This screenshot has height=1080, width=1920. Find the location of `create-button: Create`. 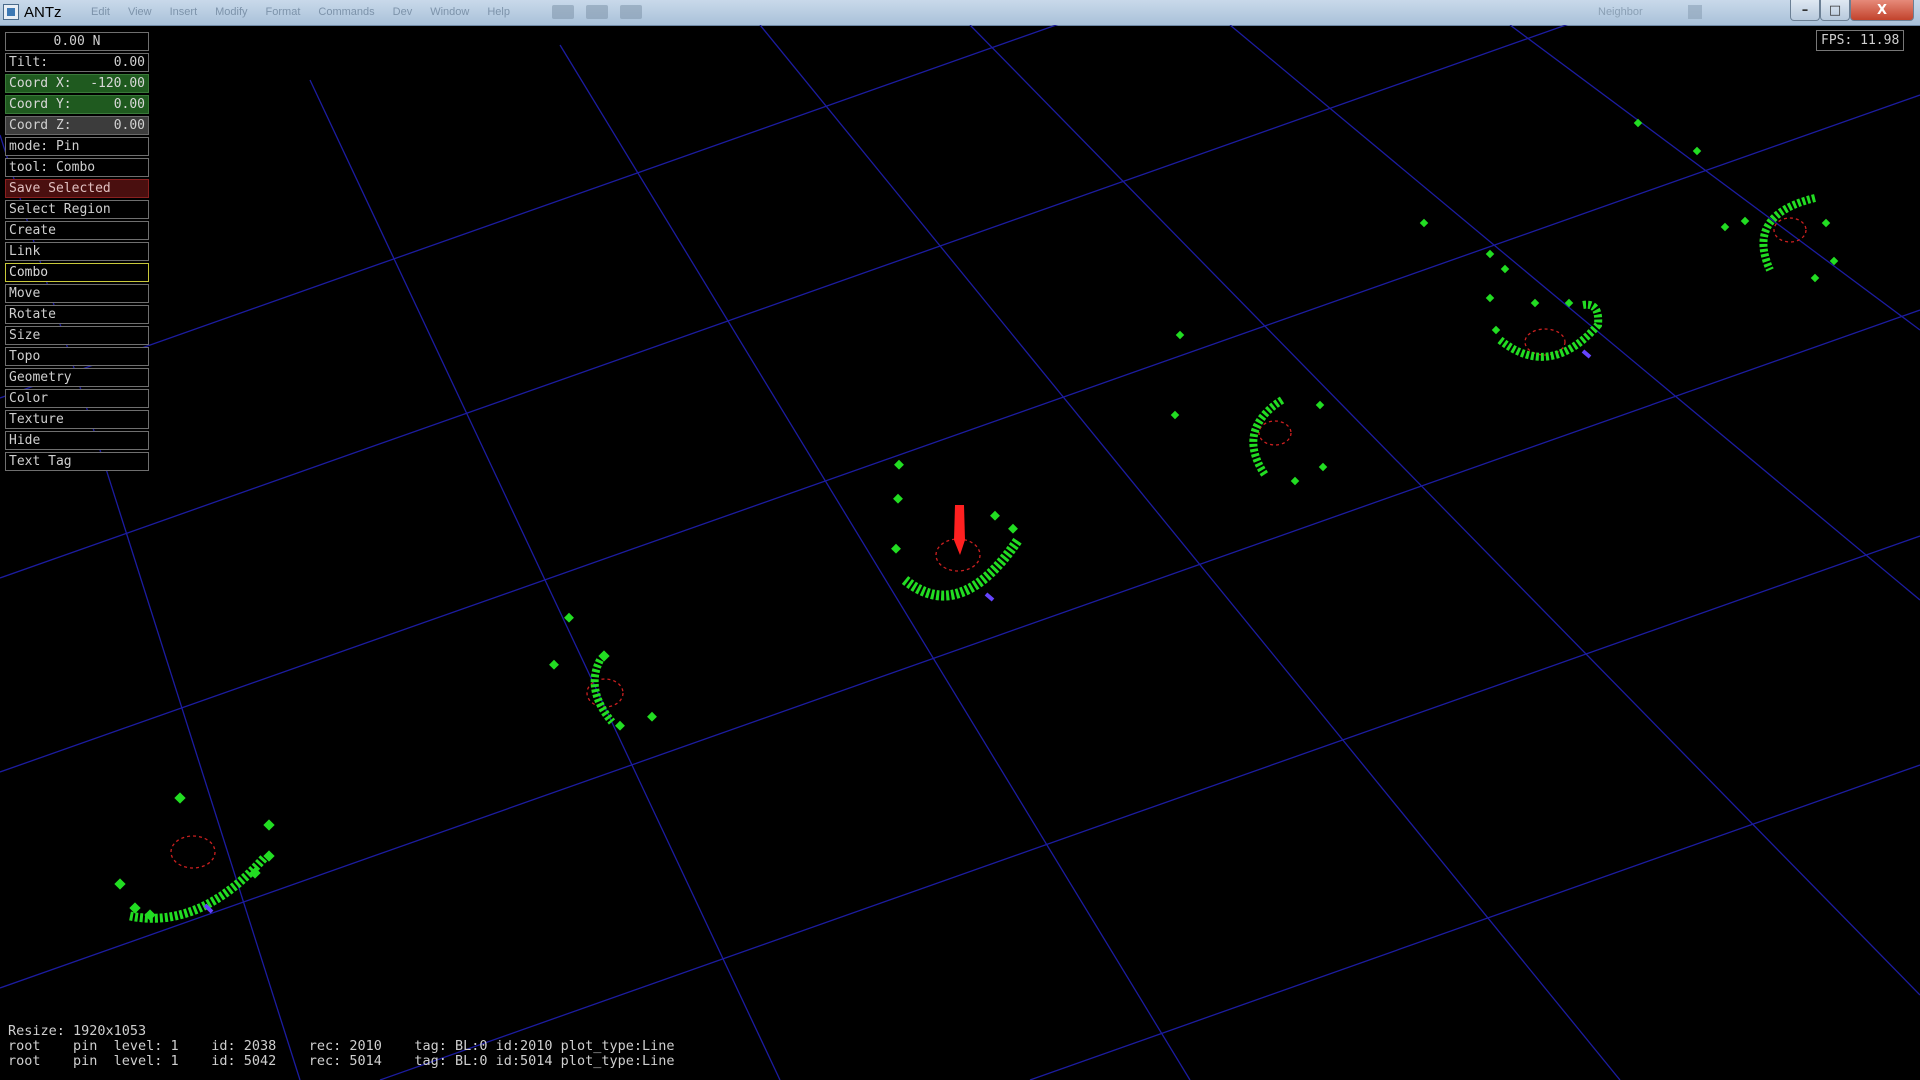

create-button: Create is located at coordinates (77, 230).